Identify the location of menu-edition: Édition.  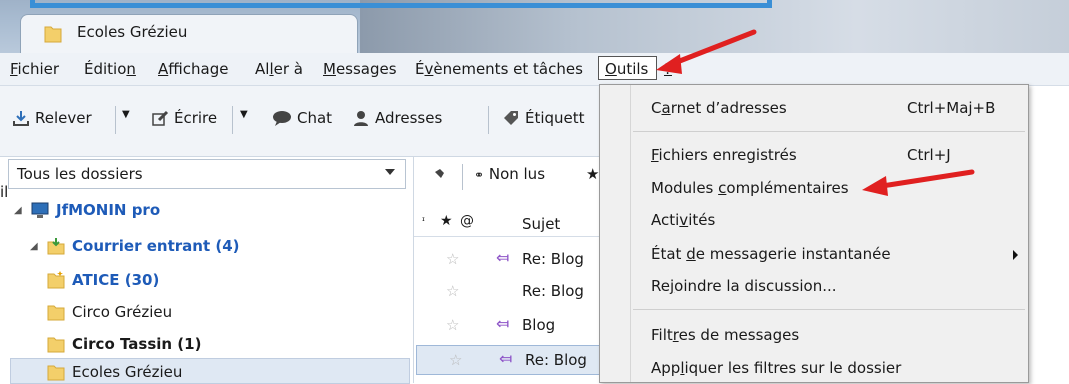
(110, 69).